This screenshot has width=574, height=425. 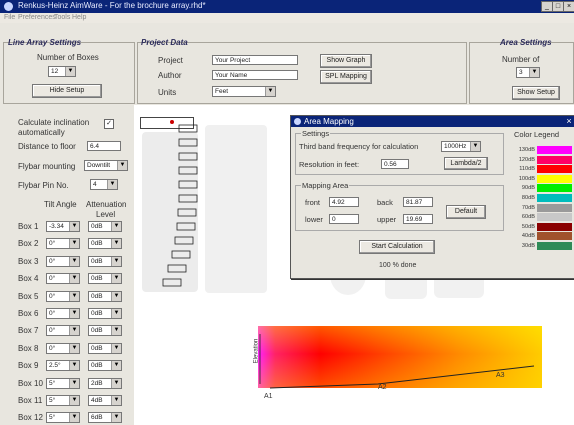 What do you see at coordinates (397, 247) in the screenshot?
I see `start-calculation-button: Start Calculation` at bounding box center [397, 247].